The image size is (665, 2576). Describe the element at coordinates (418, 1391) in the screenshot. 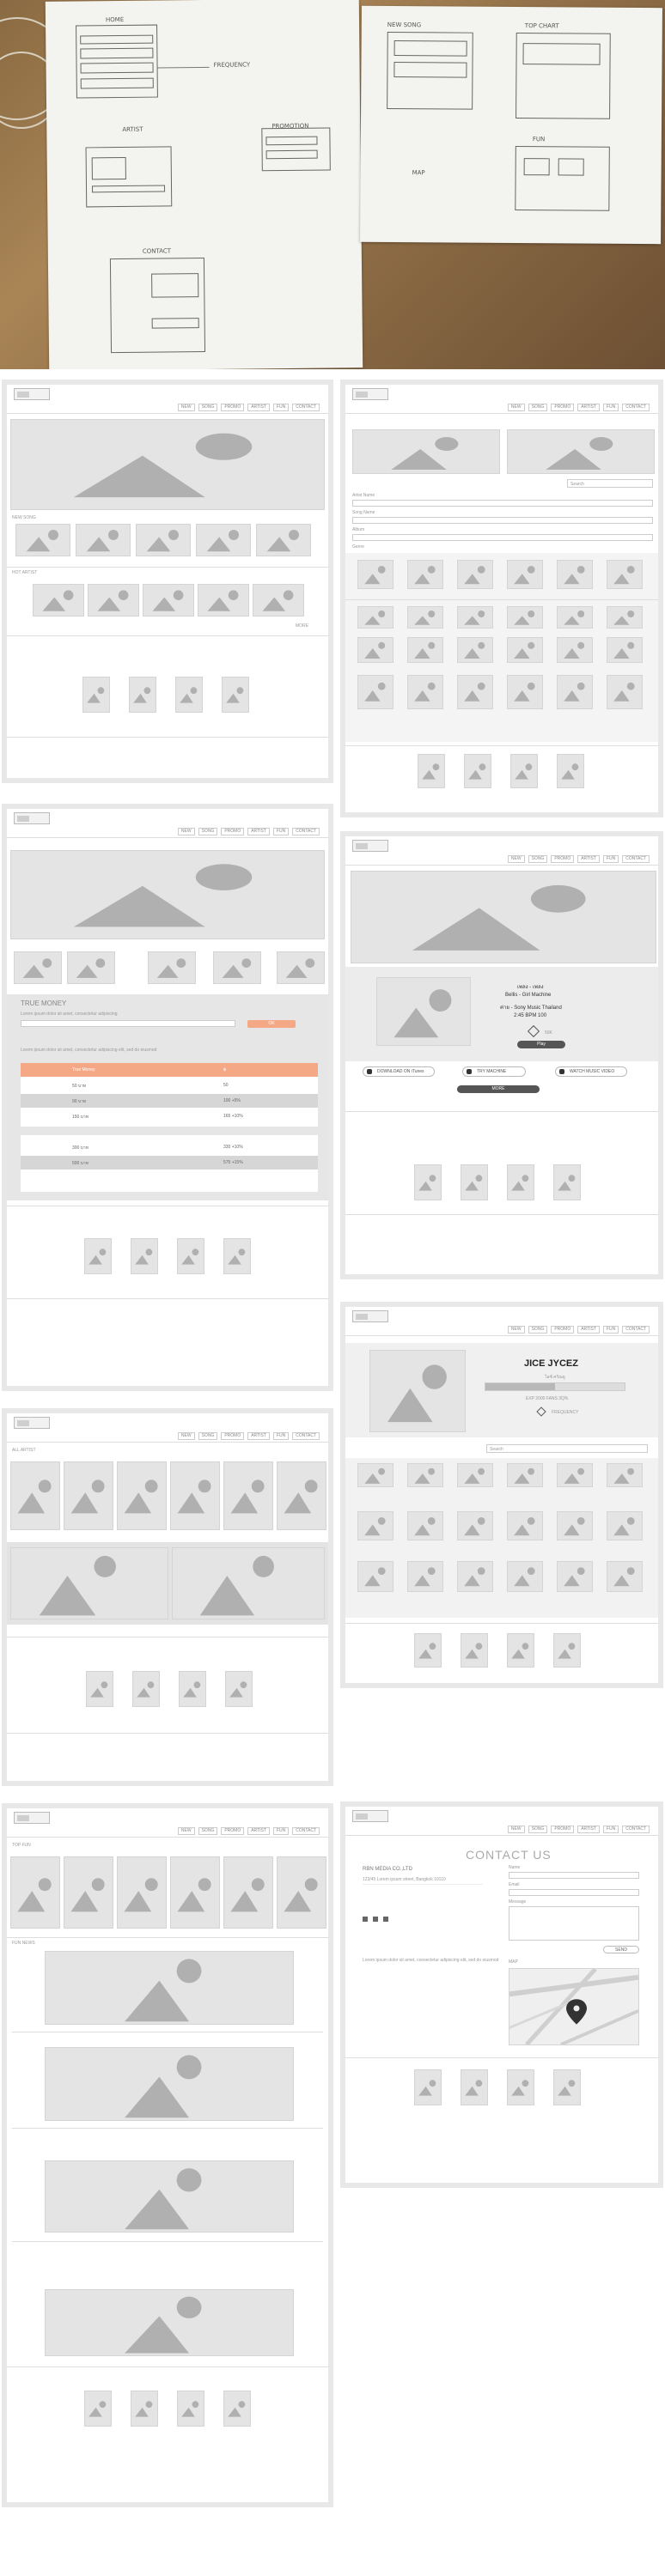

I see `artist-photo` at that location.